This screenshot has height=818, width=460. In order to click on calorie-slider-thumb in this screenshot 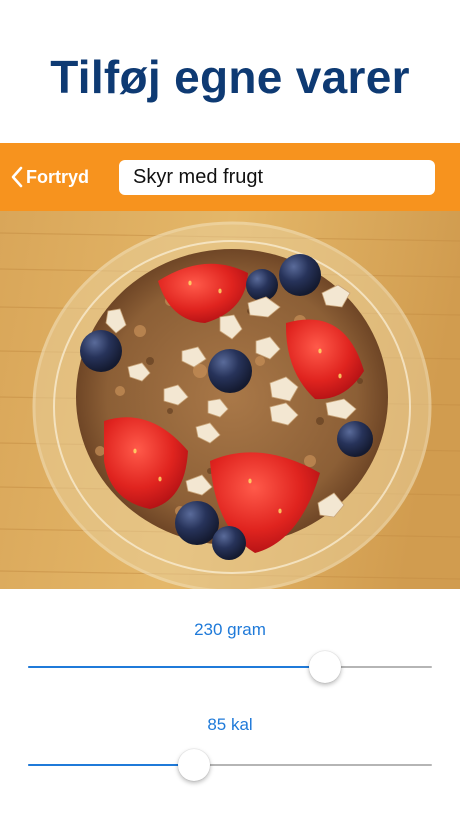, I will do `click(193, 765)`.